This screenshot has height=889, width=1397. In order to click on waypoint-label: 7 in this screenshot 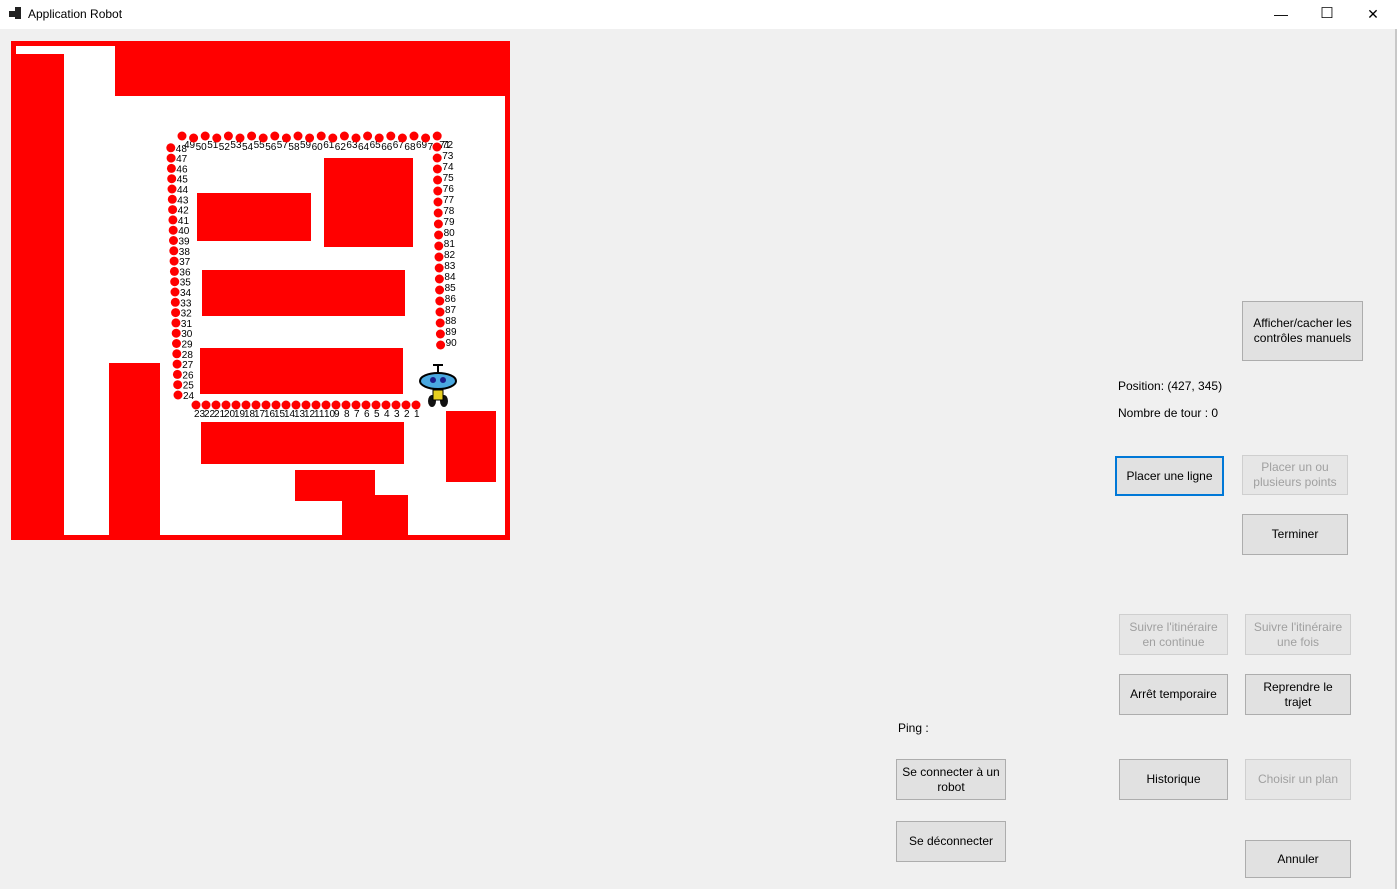, I will do `click(357, 414)`.